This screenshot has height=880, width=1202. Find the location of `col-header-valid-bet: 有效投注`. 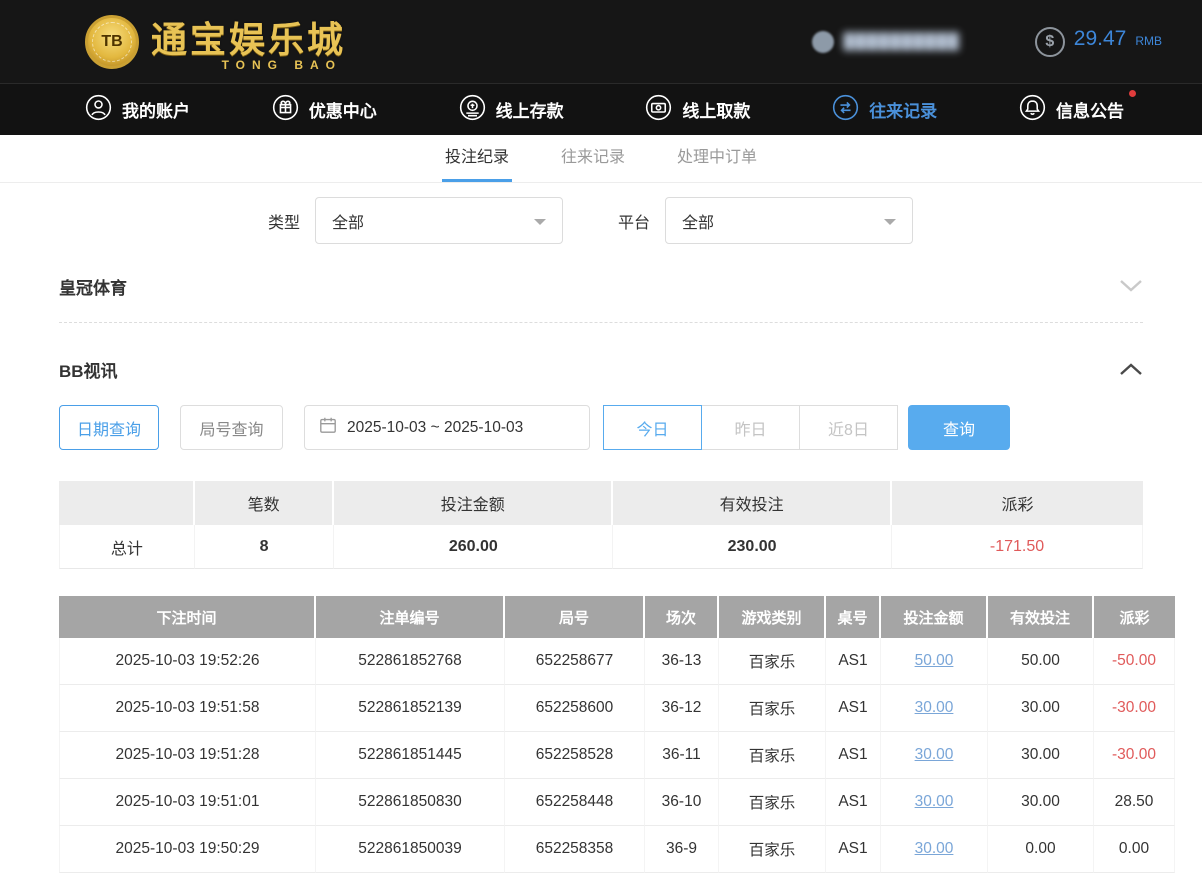

col-header-valid-bet: 有效投注 is located at coordinates (1041, 617).